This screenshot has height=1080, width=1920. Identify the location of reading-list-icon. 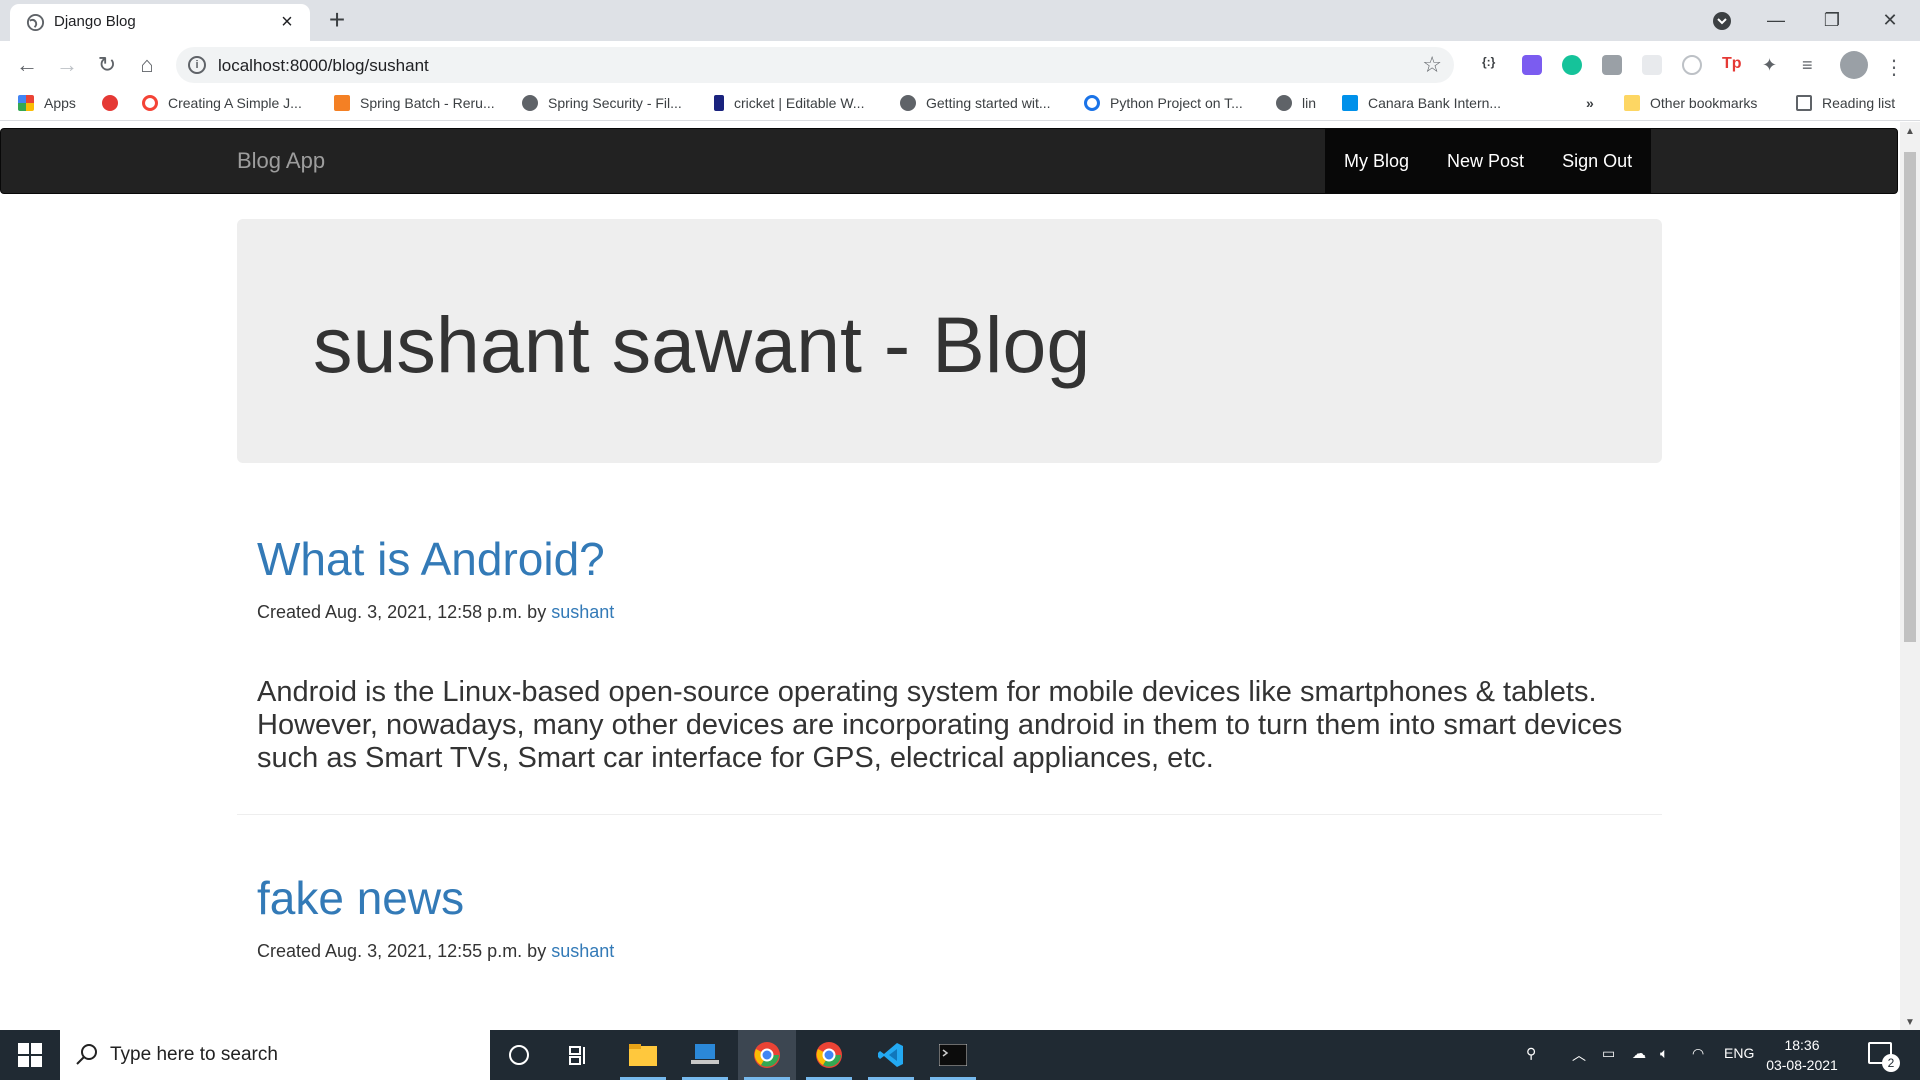
(1804, 103).